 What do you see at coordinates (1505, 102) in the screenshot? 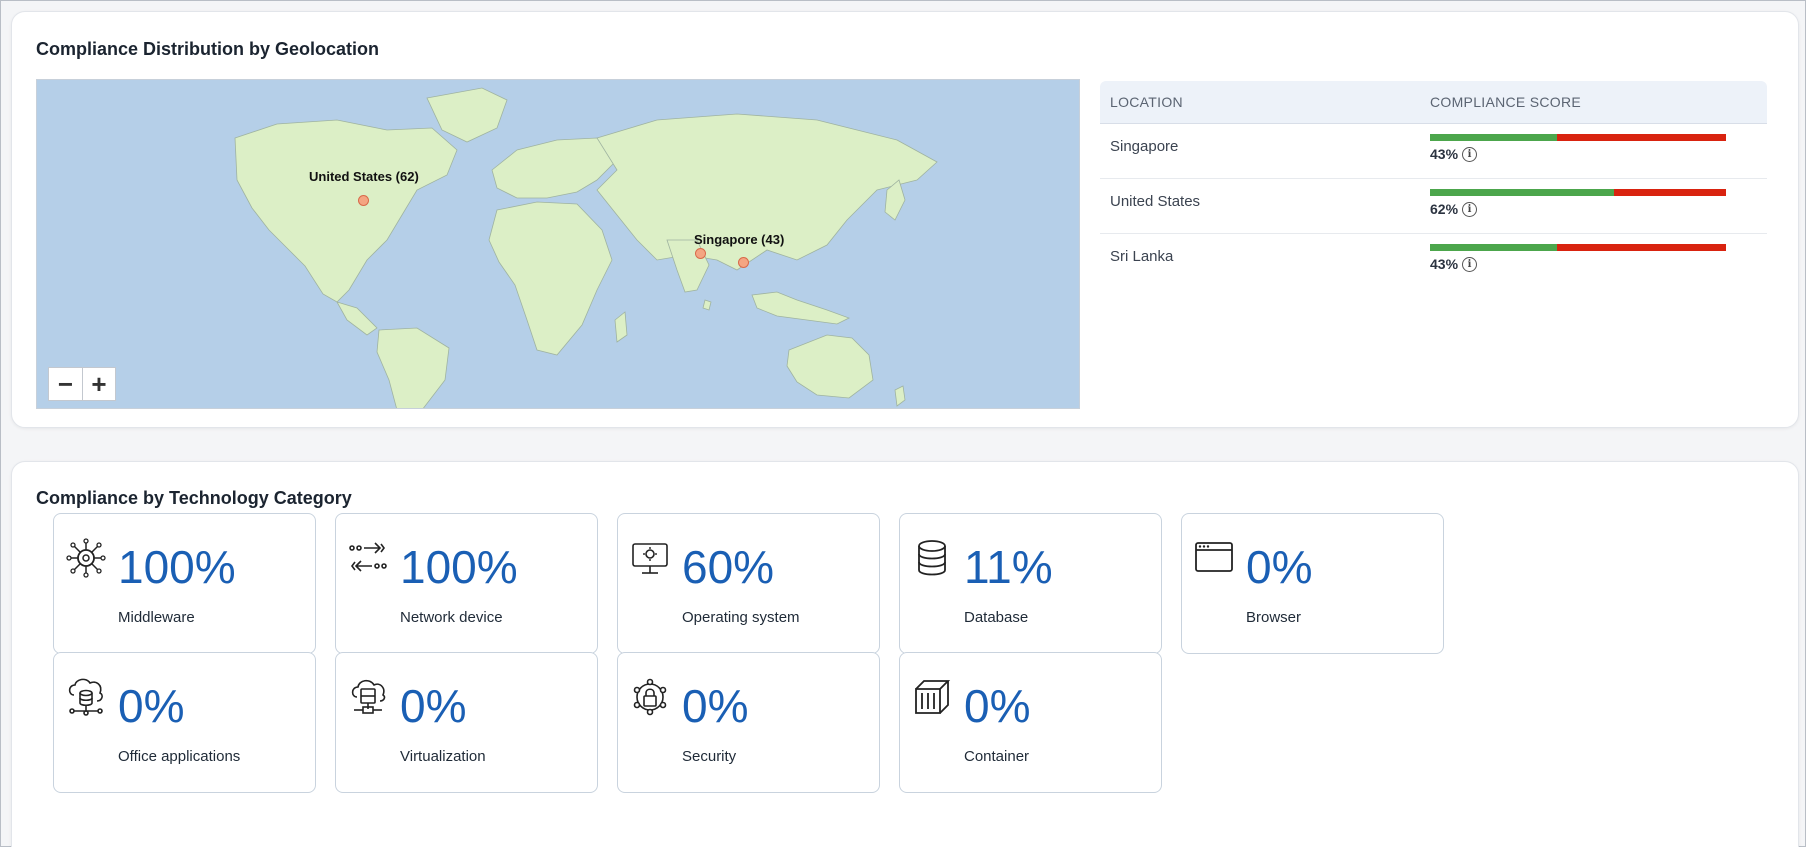
I see `column-header-compliance-score: COMPLIANCE SCORE` at bounding box center [1505, 102].